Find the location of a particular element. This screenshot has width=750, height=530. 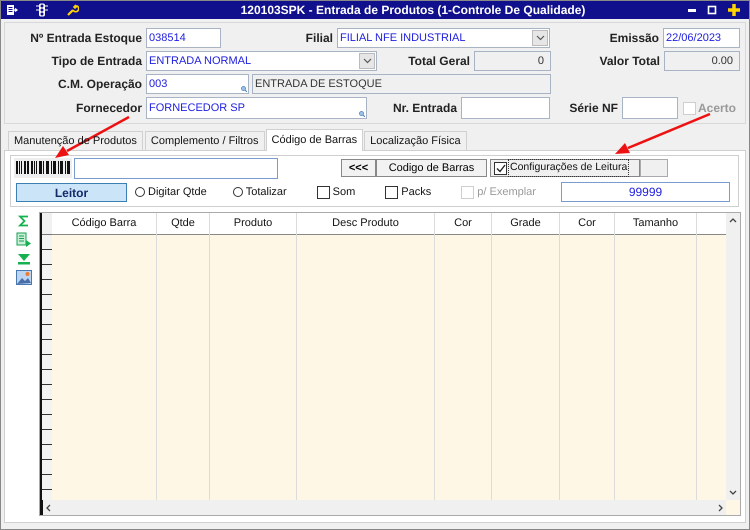

sigma-icon is located at coordinates (24, 221).